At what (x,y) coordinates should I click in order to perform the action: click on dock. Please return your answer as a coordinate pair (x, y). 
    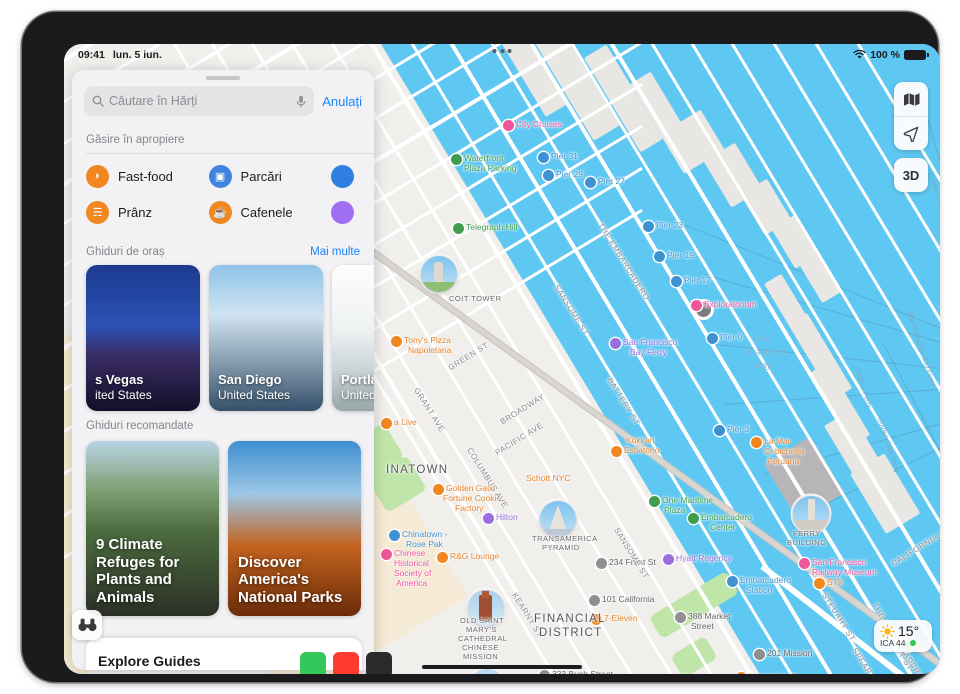
    Looking at the image, I should click on (346, 663).